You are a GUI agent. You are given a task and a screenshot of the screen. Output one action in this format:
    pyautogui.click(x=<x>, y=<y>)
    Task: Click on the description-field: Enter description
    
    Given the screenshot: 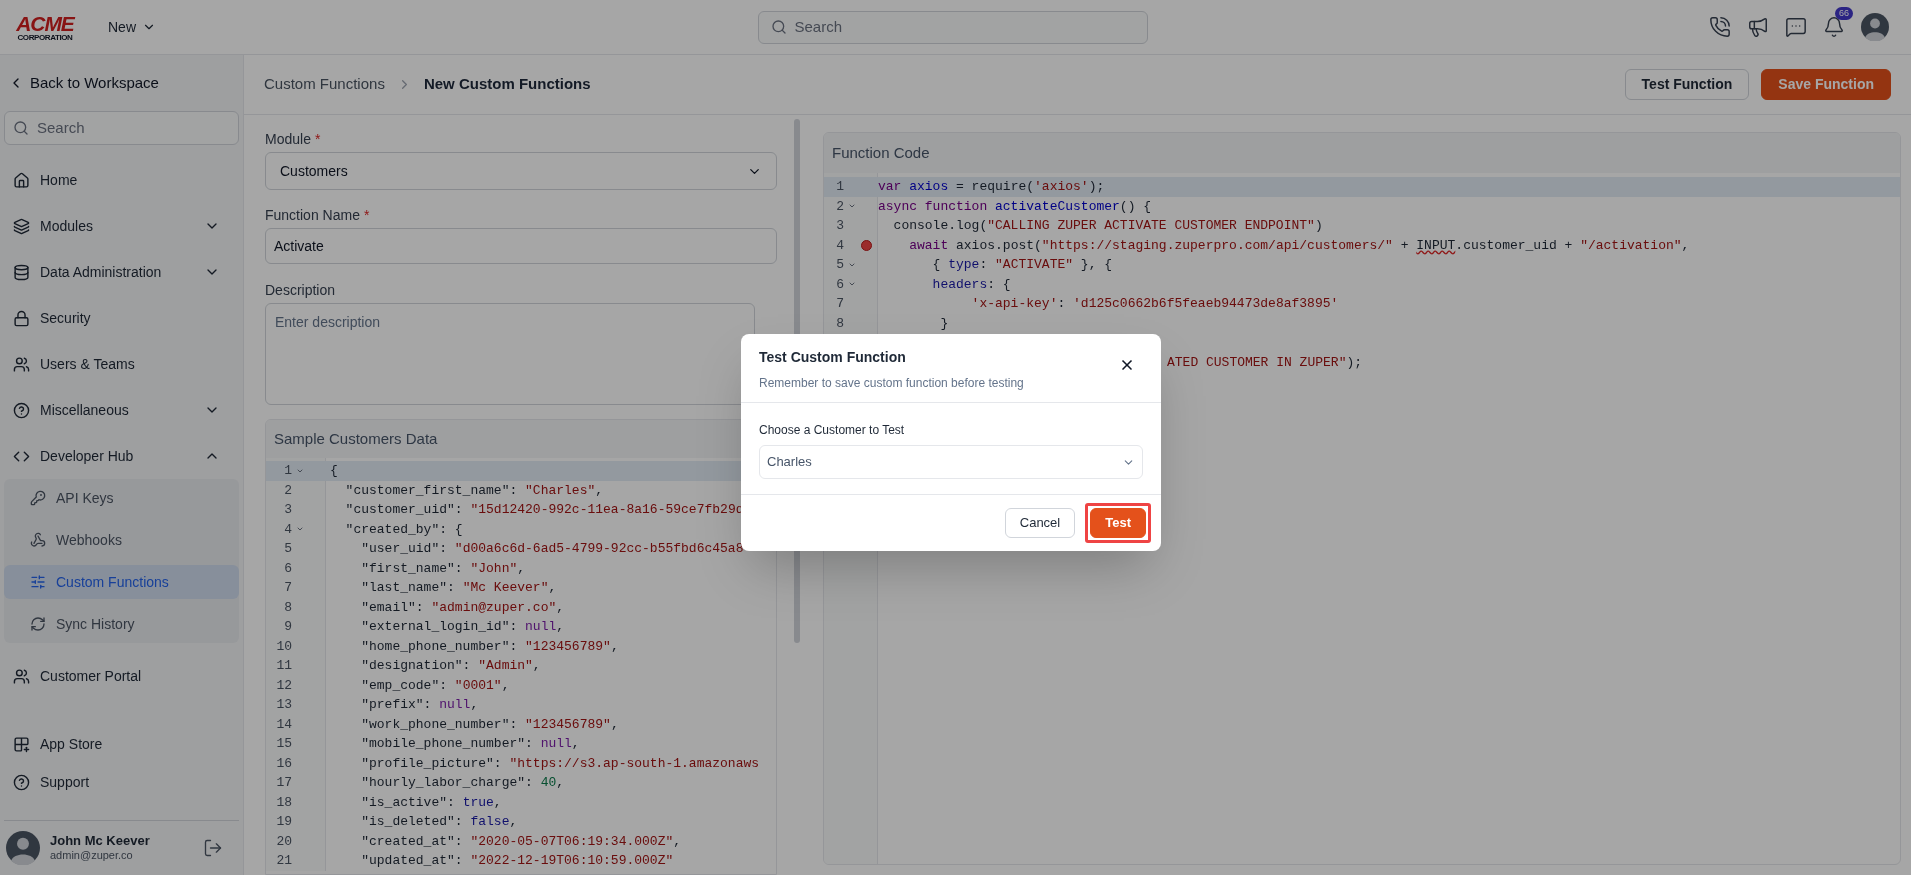 What is the action you would take?
    pyautogui.click(x=510, y=354)
    